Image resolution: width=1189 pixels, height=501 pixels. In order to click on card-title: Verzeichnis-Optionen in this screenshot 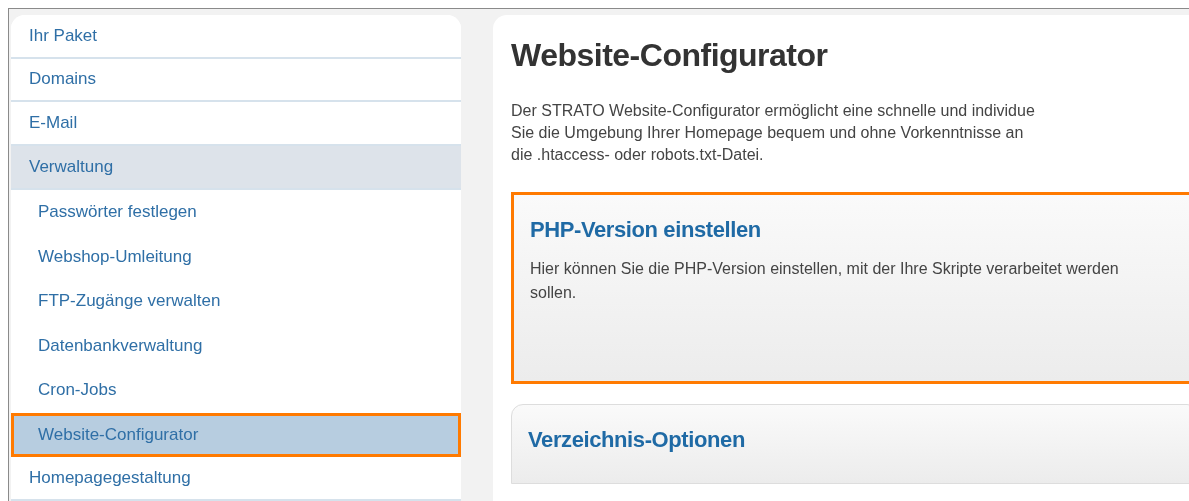, I will do `click(637, 440)`.